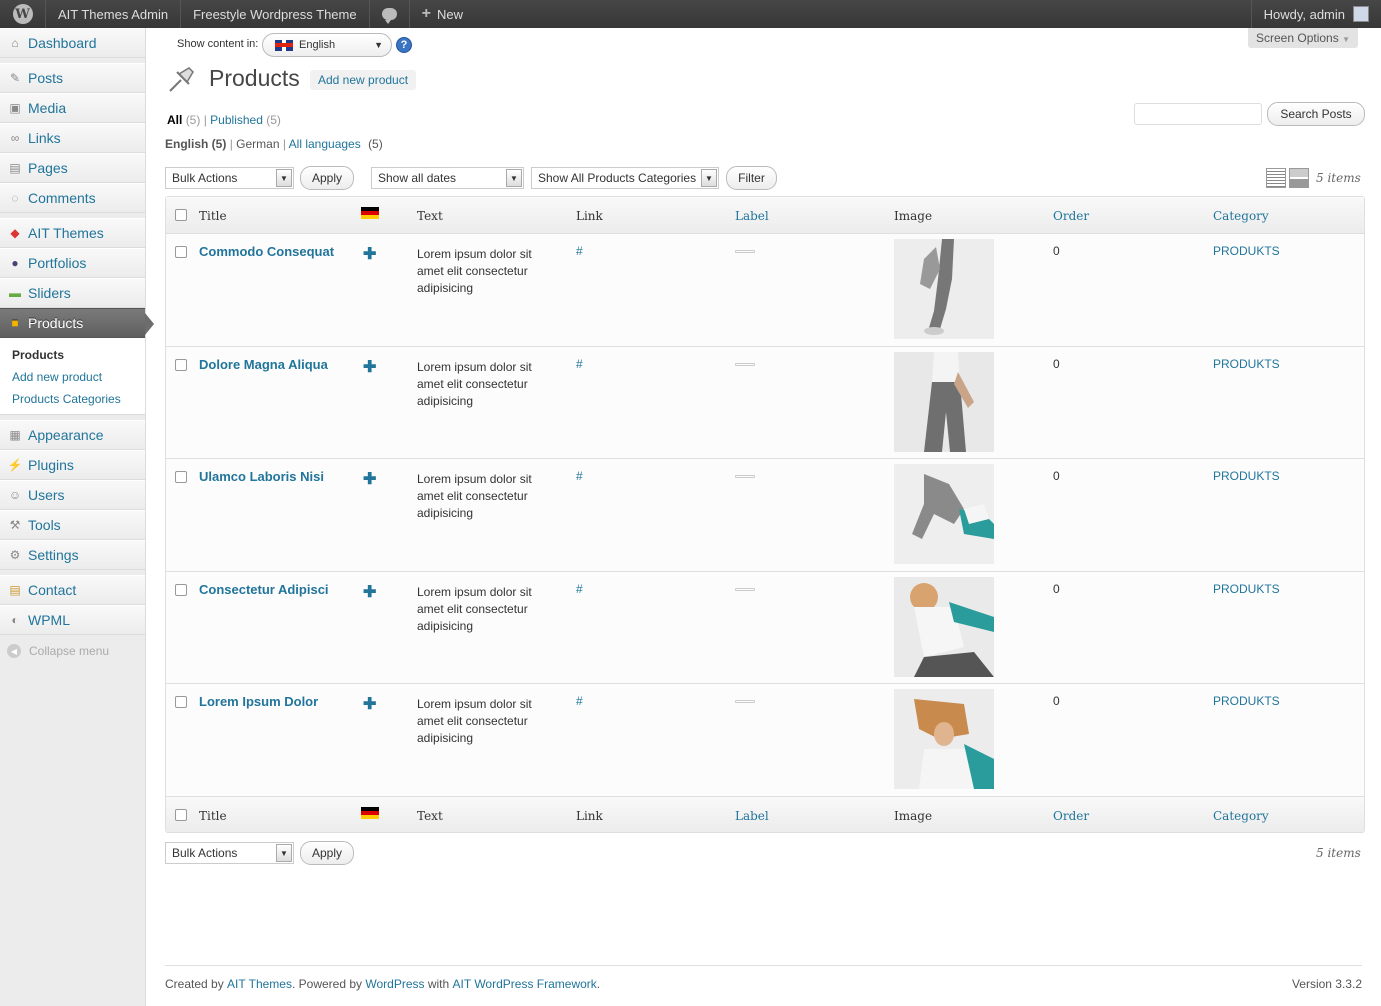 The height and width of the screenshot is (1006, 1381). Describe the element at coordinates (257, 144) in the screenshot. I see `lang-filter-german: German` at that location.